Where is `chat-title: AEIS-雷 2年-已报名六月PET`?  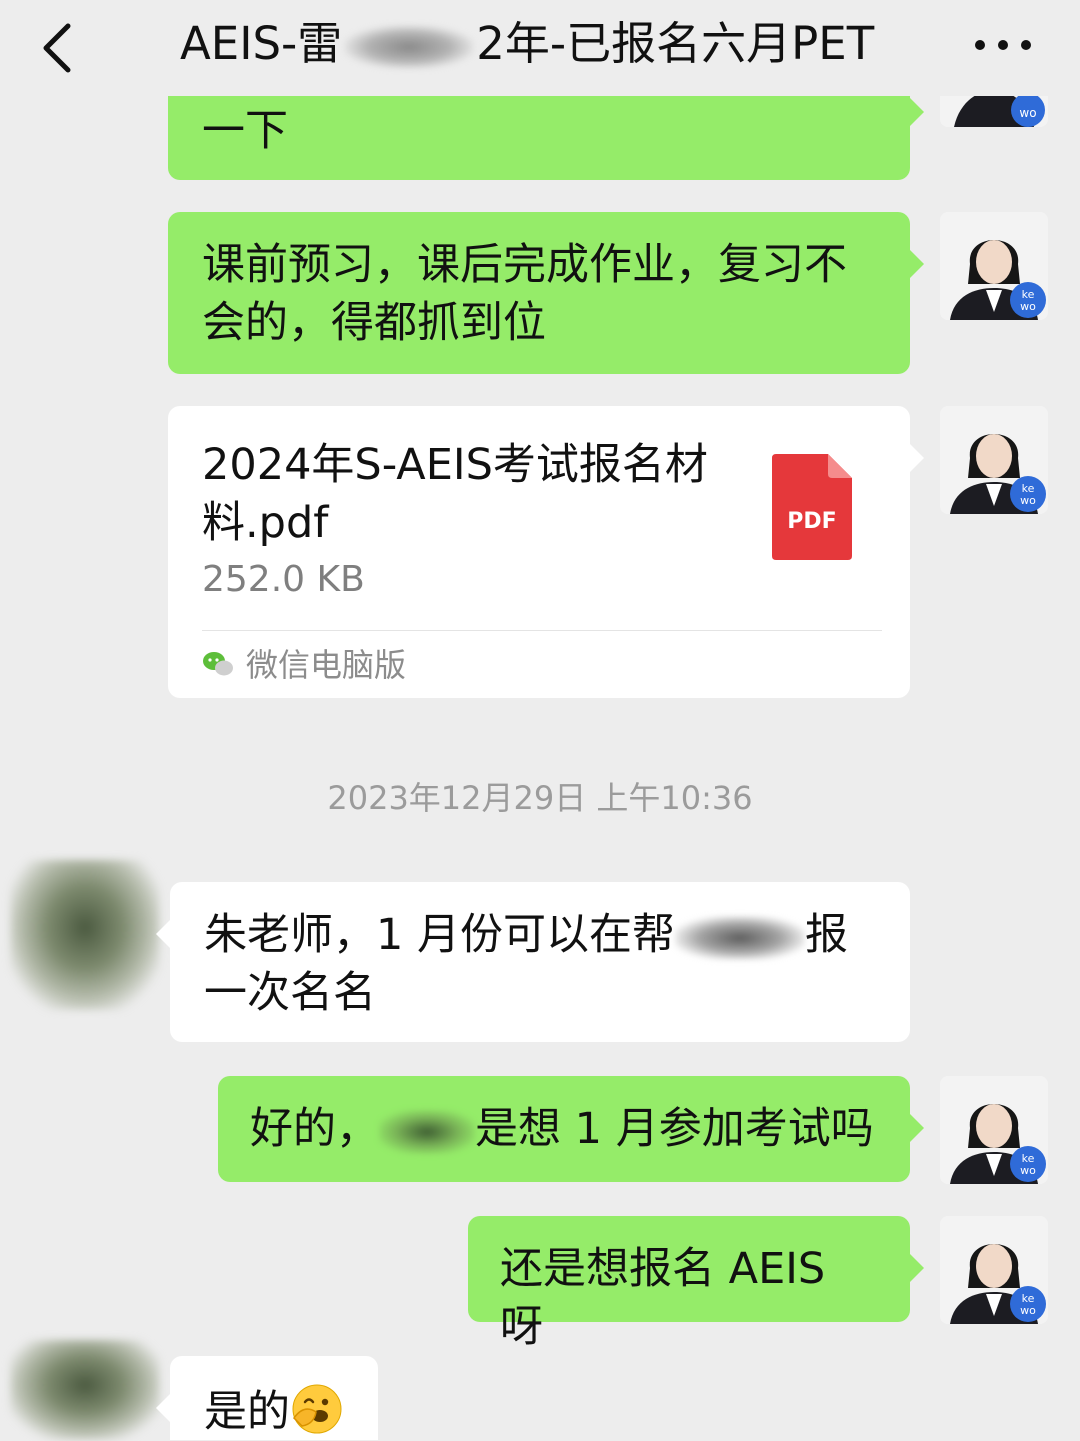
chat-title: AEIS-雷 2年-已报名六月PET is located at coordinates (540, 44).